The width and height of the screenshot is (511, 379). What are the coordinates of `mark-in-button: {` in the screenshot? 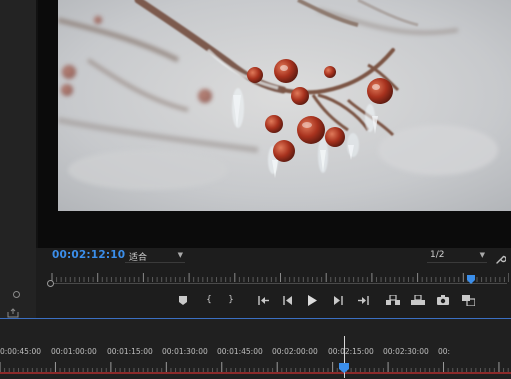 It's located at (209, 300).